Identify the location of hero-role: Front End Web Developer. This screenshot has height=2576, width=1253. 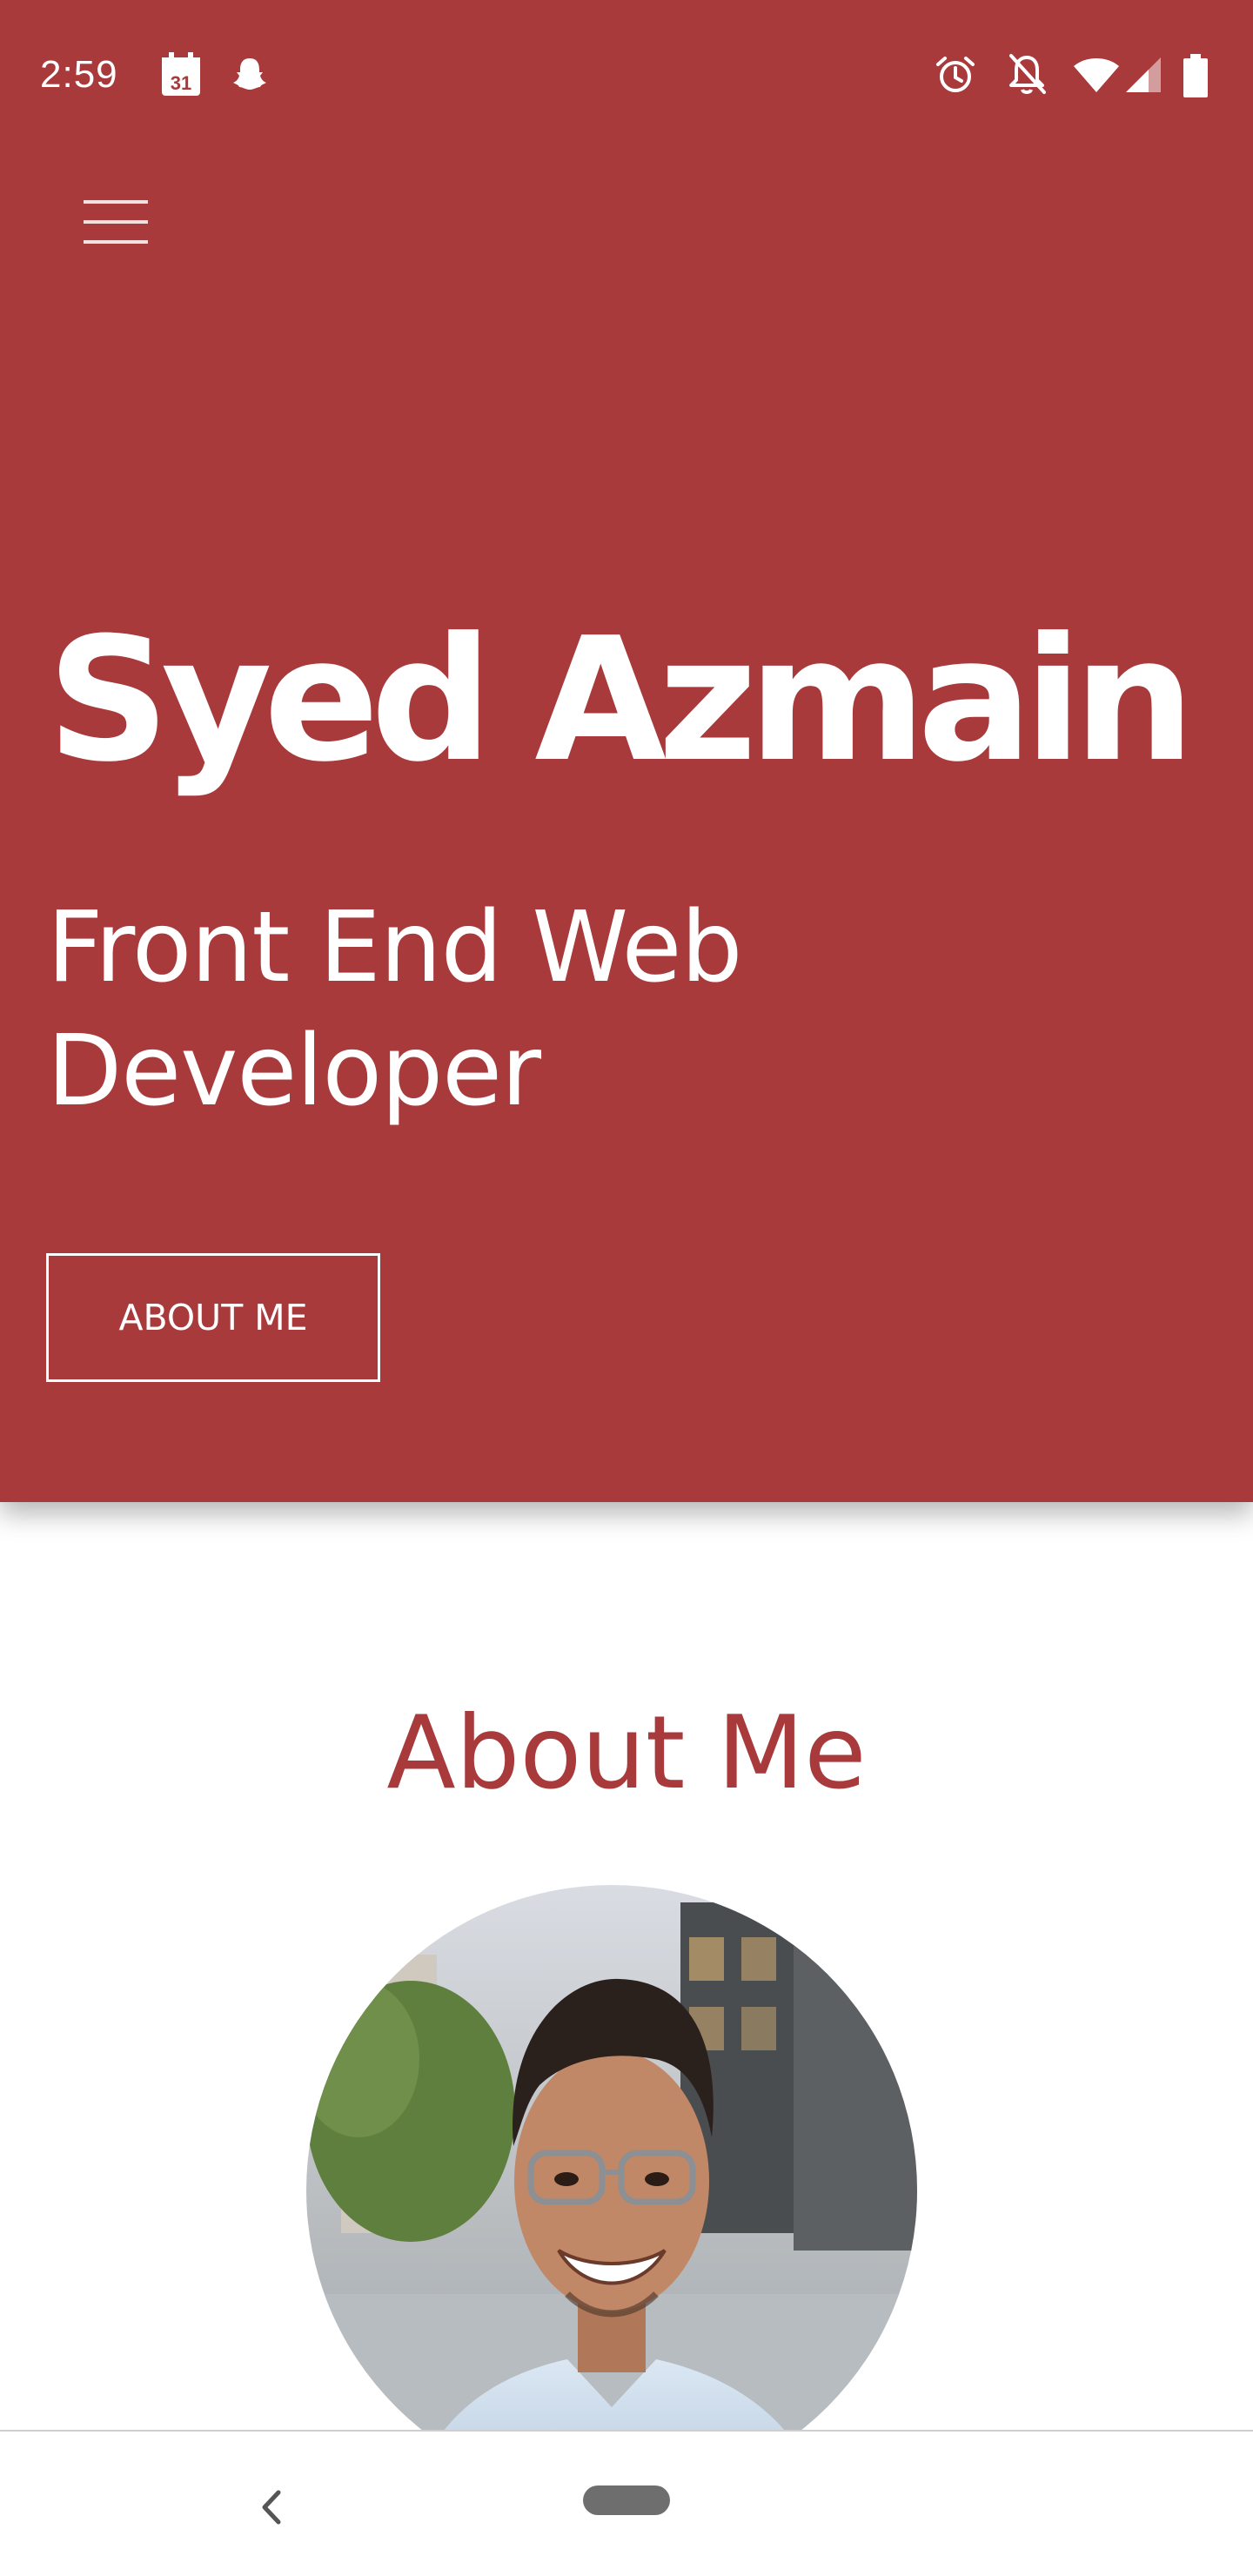
(395, 1009).